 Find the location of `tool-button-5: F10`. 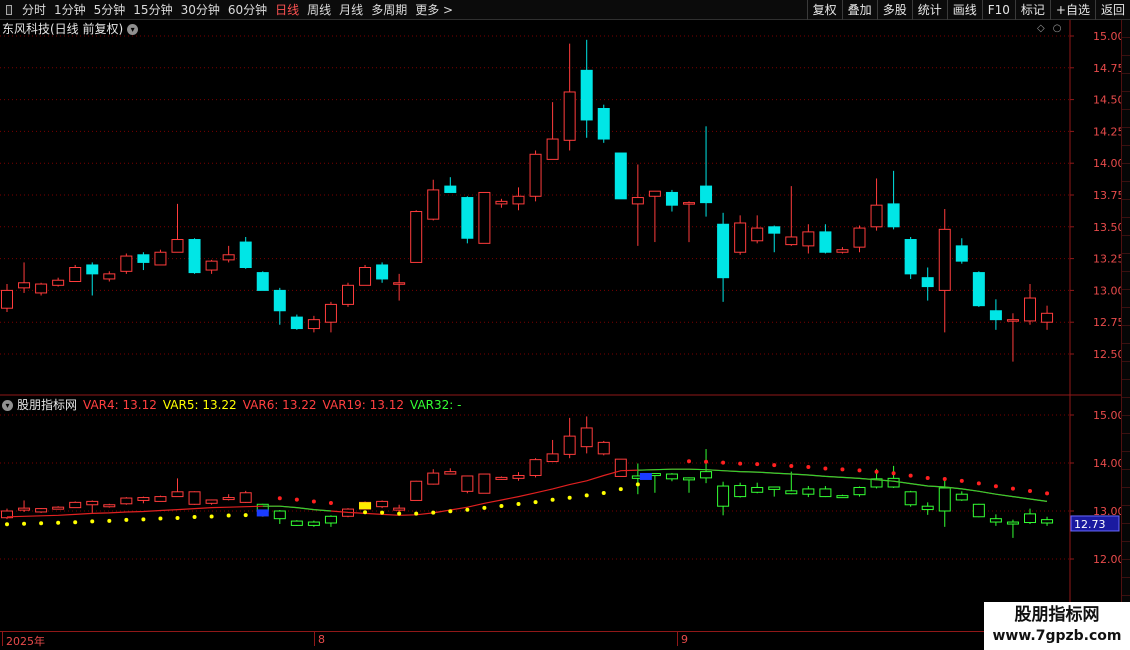

tool-button-5: F10 is located at coordinates (998, 10).